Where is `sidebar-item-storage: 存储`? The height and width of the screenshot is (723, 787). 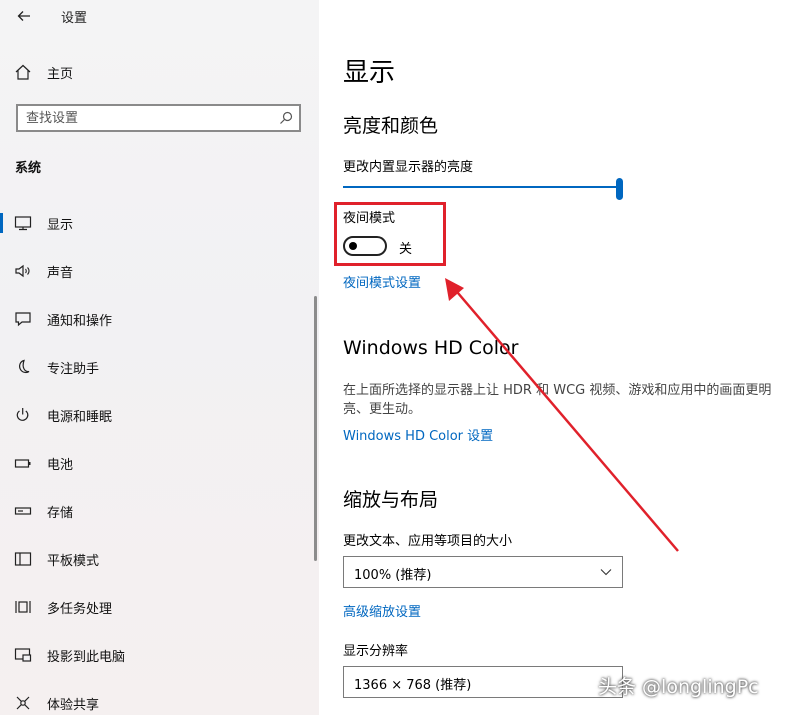 sidebar-item-storage: 存储 is located at coordinates (159, 511).